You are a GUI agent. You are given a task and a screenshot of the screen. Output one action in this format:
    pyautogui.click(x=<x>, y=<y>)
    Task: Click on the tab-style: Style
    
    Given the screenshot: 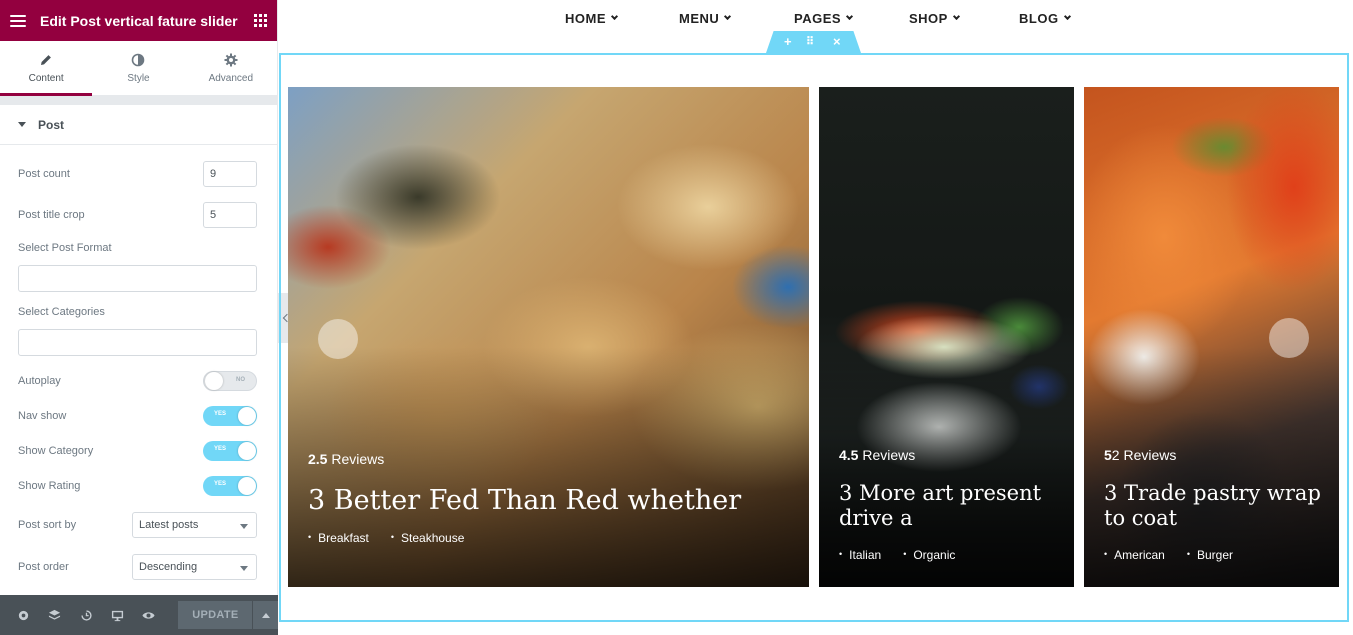 What is the action you would take?
    pyautogui.click(x=138, y=68)
    